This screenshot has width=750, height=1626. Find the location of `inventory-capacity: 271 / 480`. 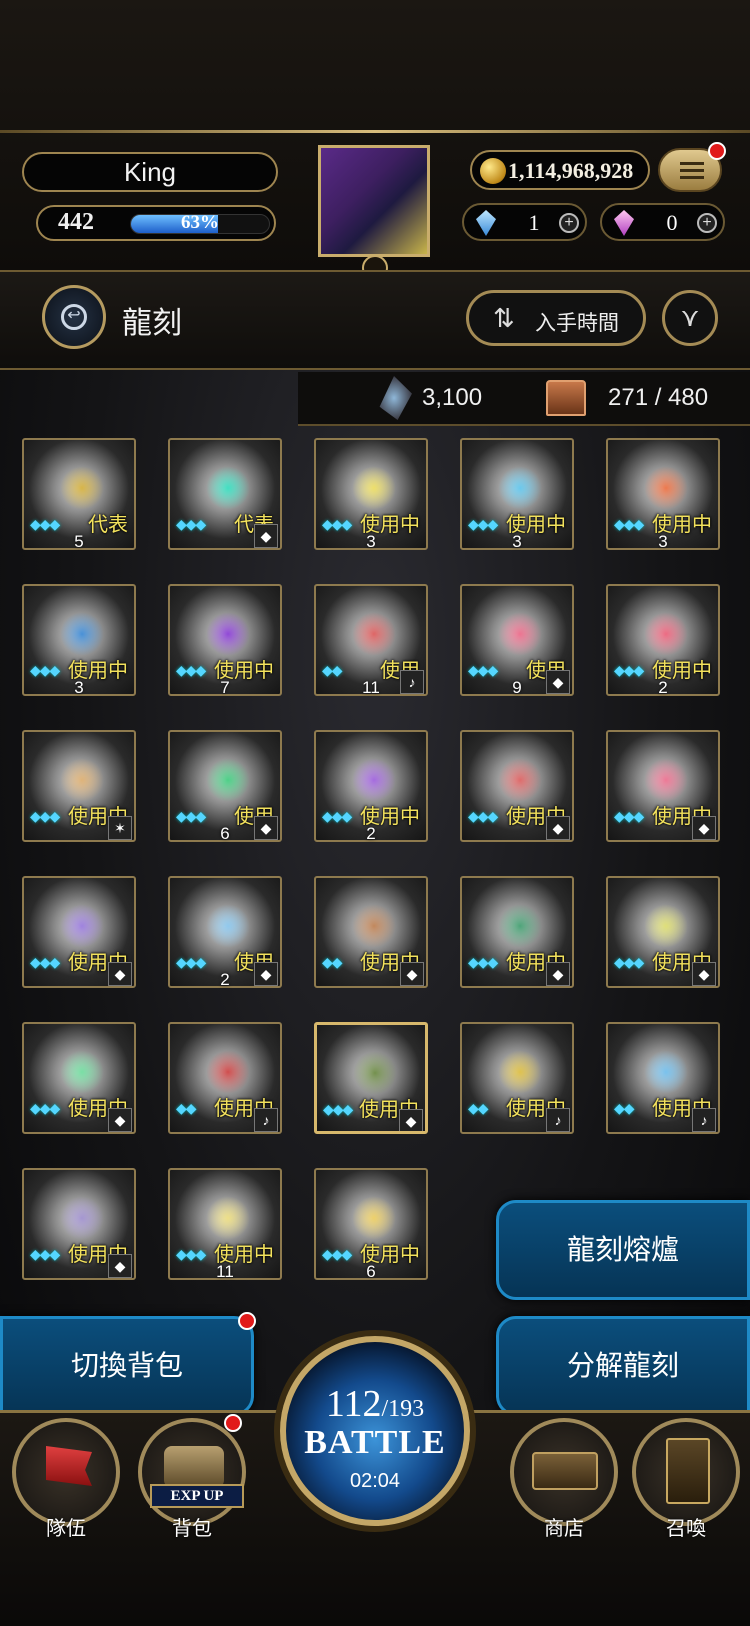

inventory-capacity: 271 / 480 is located at coordinates (658, 397).